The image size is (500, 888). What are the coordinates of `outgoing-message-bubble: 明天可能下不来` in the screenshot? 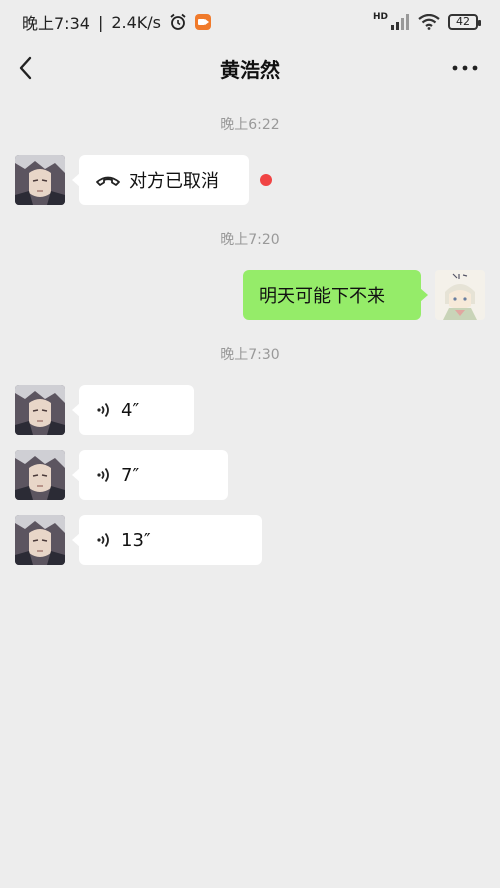 It's located at (335, 295).